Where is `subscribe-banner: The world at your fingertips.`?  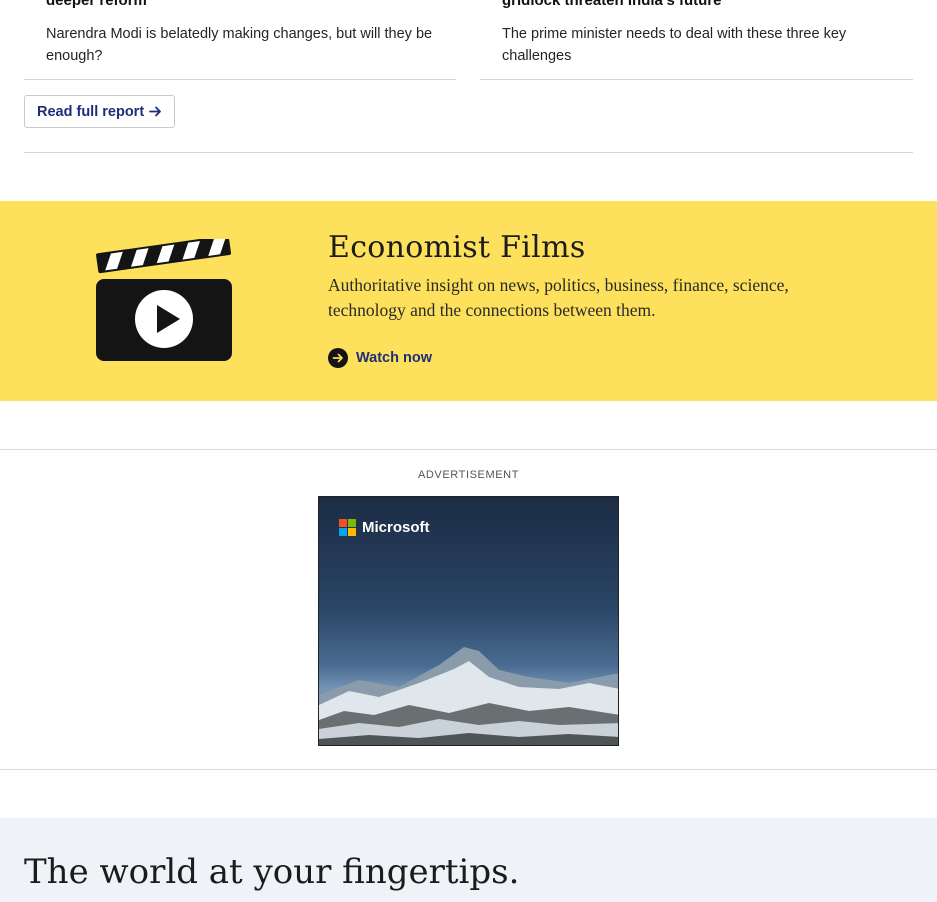 subscribe-banner: The world at your fingertips. is located at coordinates (468, 860).